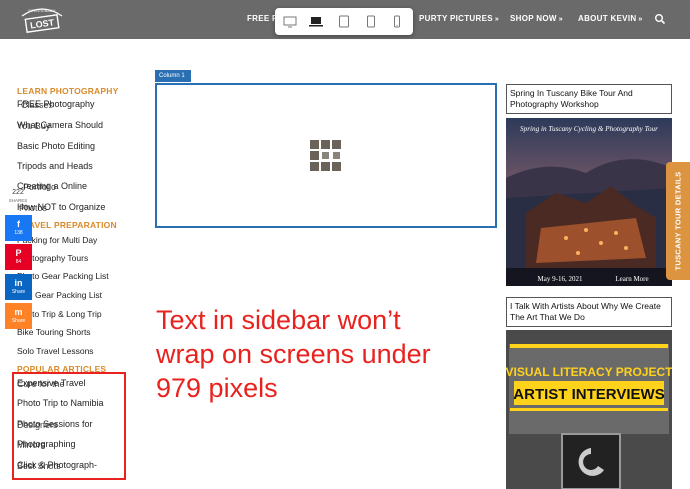  I want to click on nav-purty-pictures: PURTY PICTURES», so click(459, 18).